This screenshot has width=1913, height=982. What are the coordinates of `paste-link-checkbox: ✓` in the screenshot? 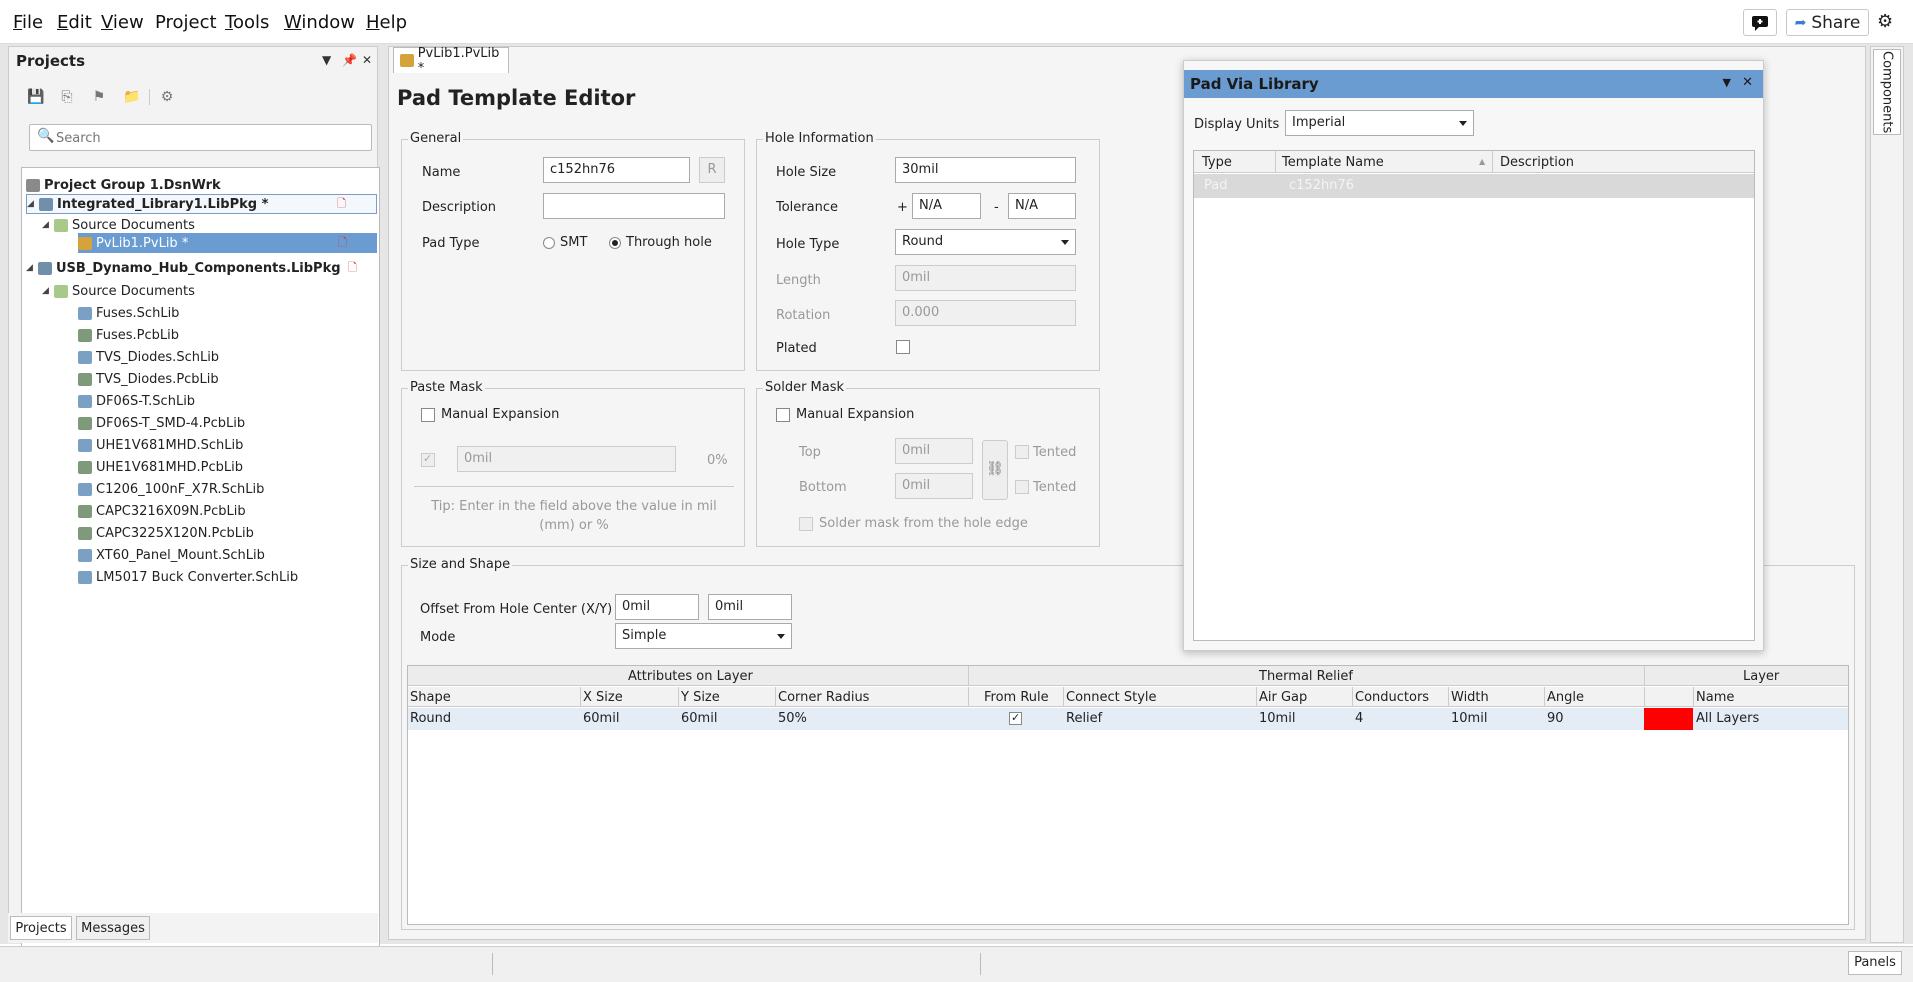 It's located at (428, 459).